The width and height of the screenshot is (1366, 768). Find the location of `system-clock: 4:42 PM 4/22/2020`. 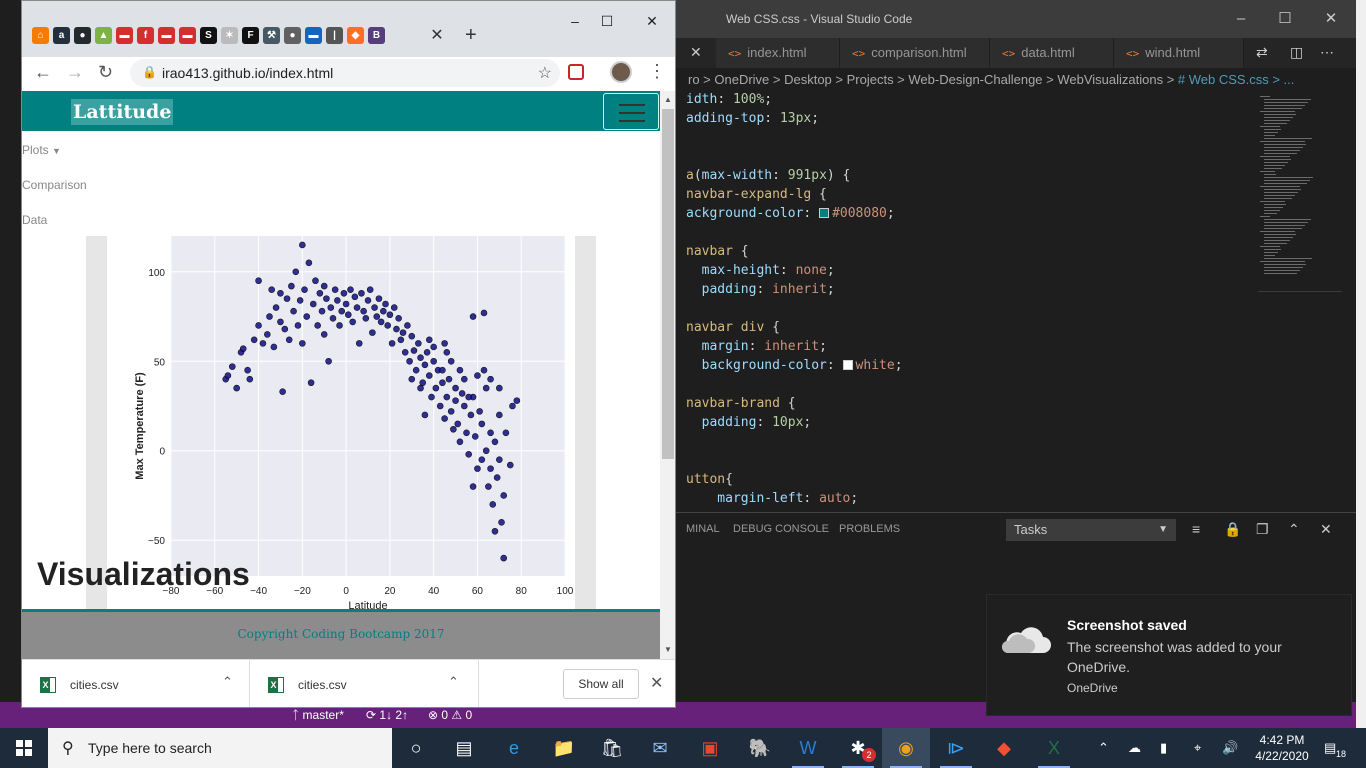

system-clock: 4:42 PM 4/22/2020 is located at coordinates (1282, 748).